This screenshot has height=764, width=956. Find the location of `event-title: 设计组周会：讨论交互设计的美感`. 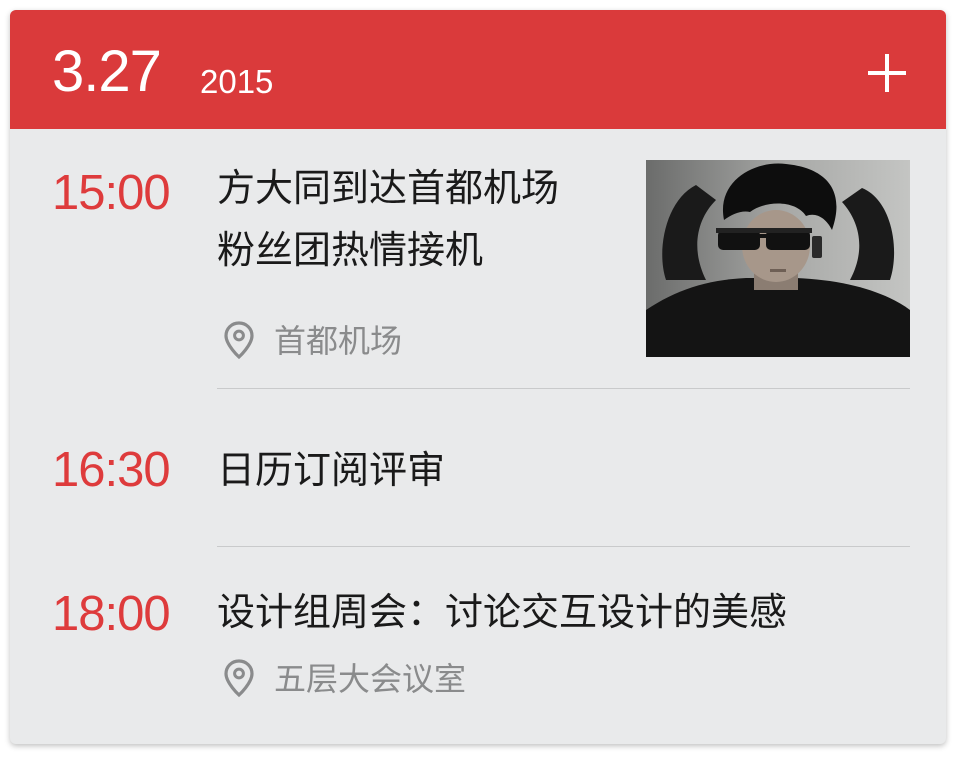

event-title: 设计组周会：讨论交互设计的美感 is located at coordinates (502, 612).